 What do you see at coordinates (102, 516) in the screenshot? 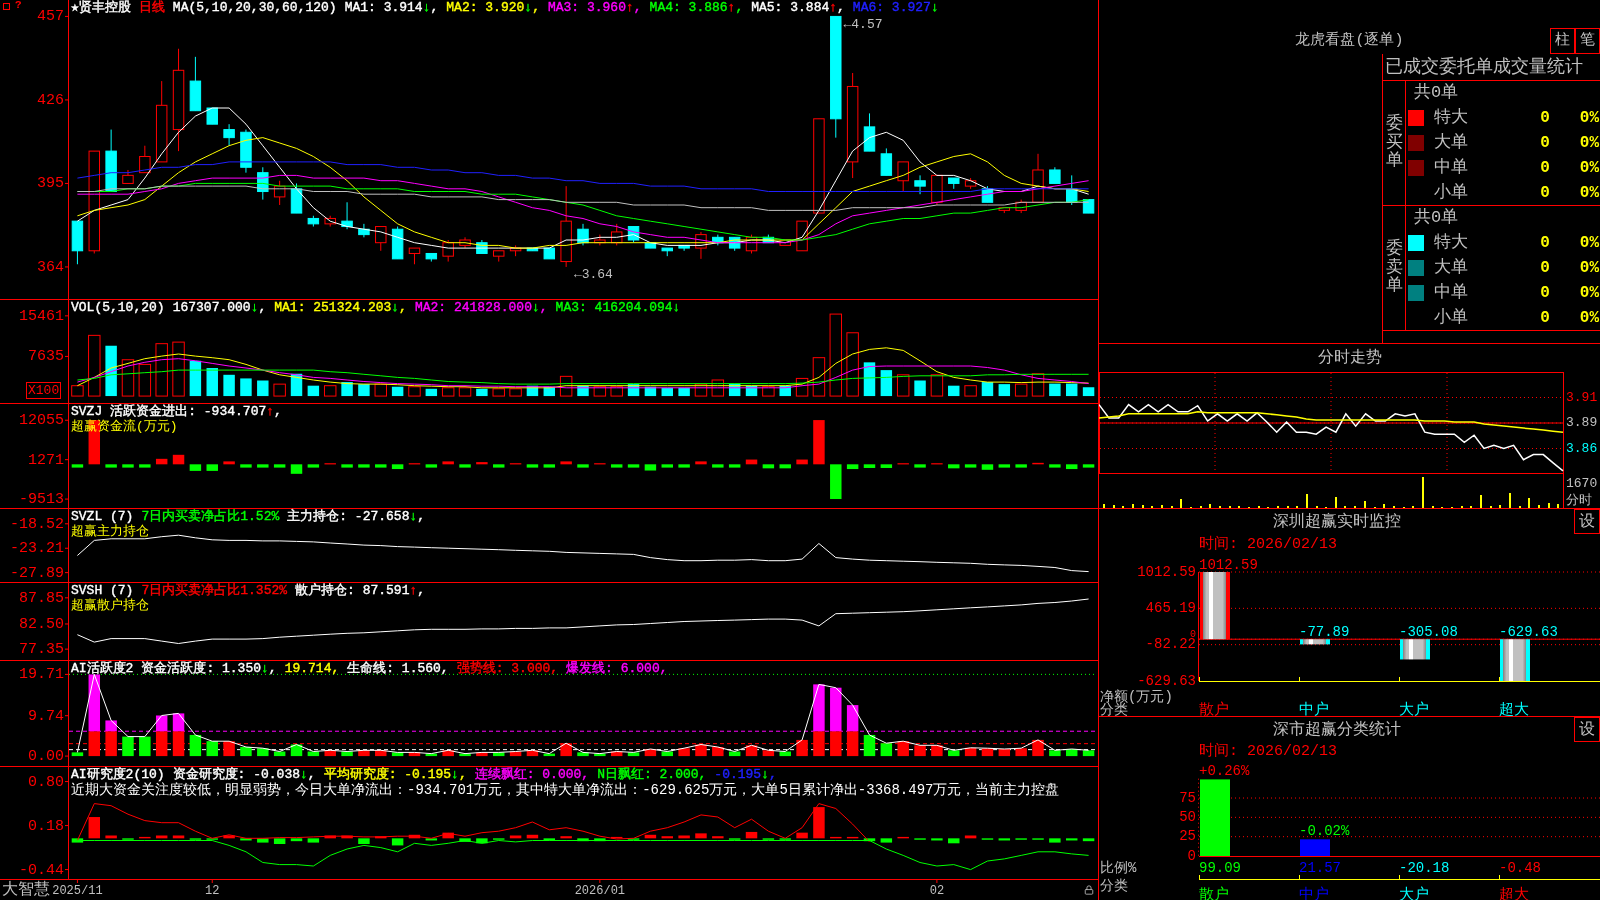
I see `legend-text: SVZL (7)` at bounding box center [102, 516].